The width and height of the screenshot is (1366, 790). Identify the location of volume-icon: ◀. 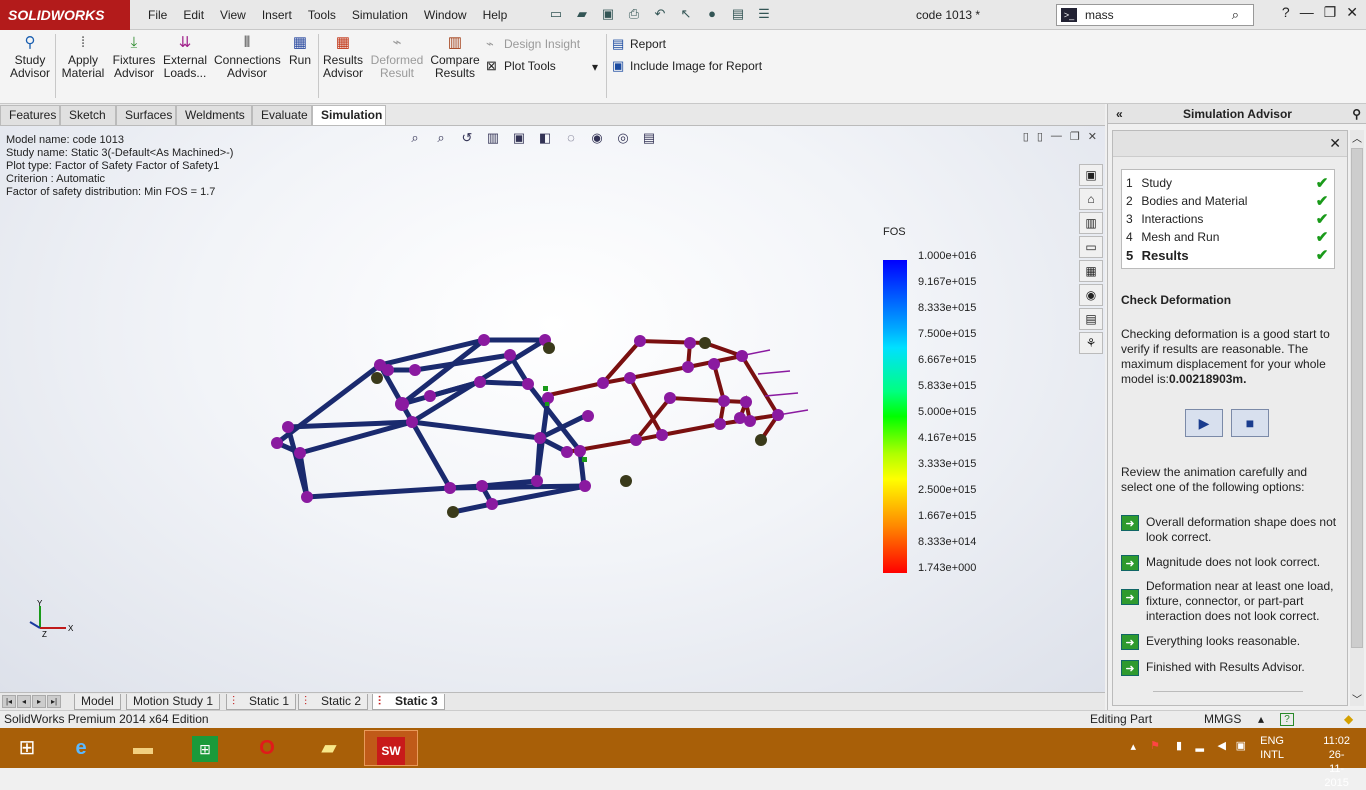
(1222, 745).